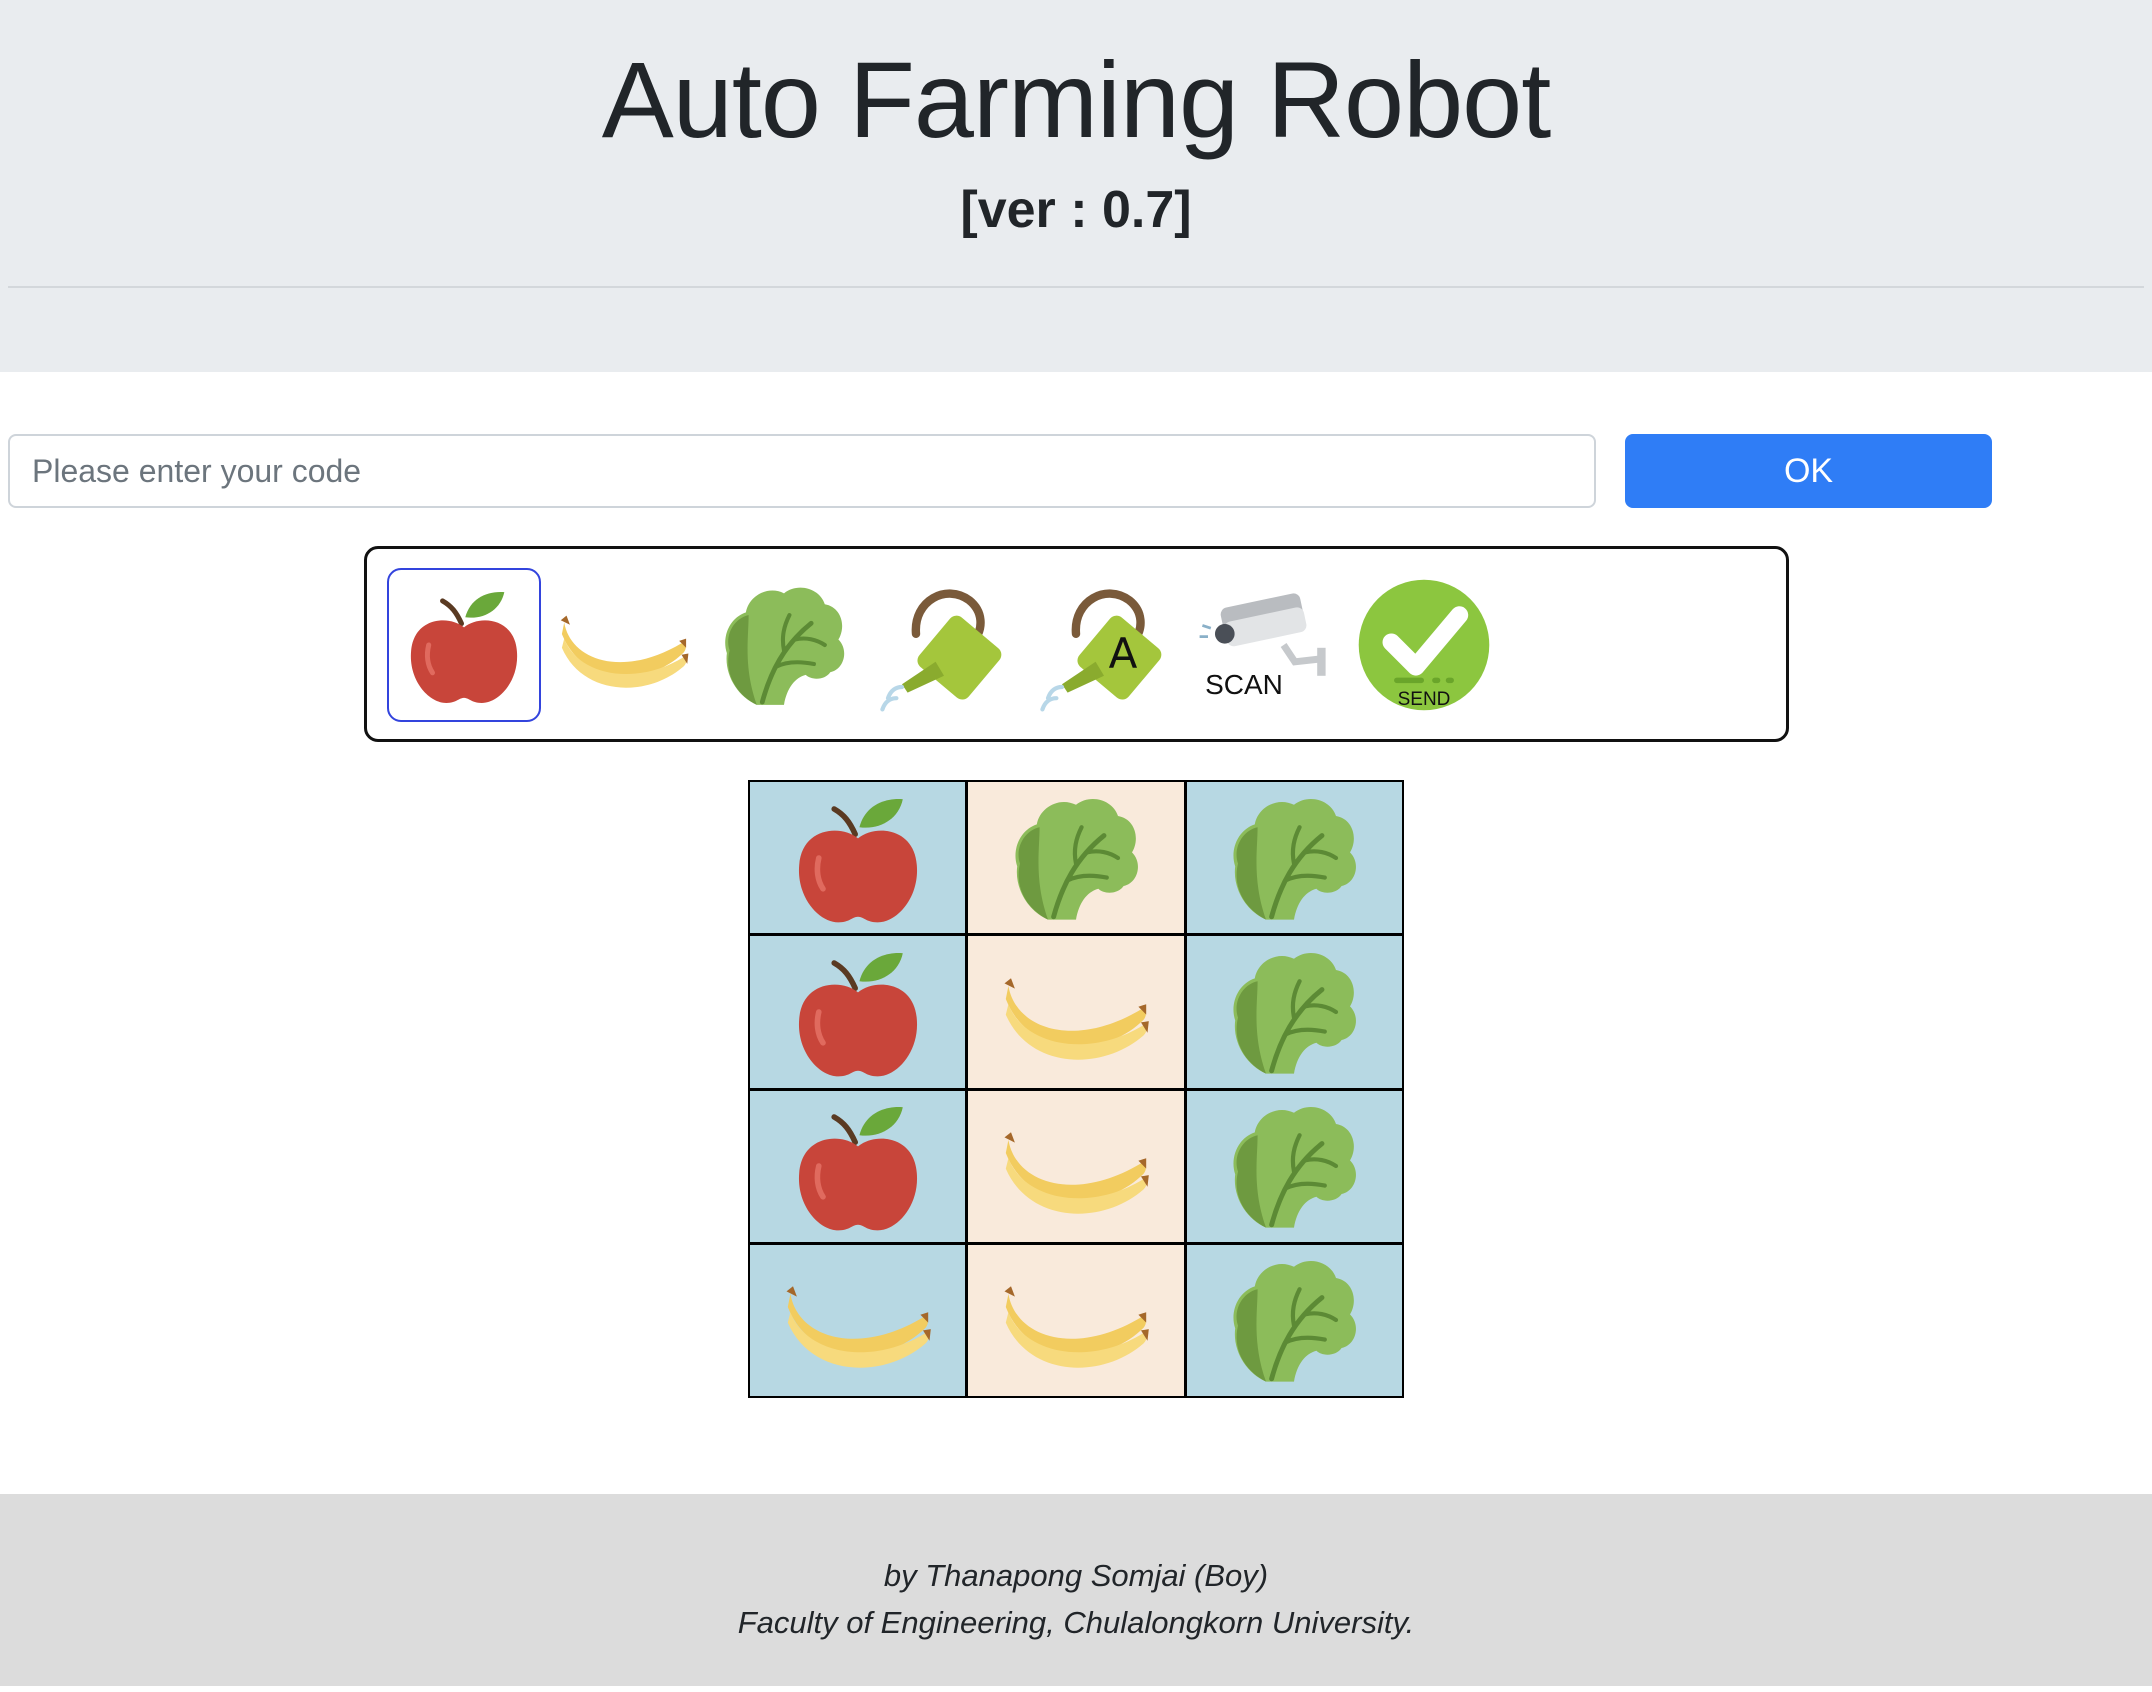  I want to click on ok-button: OK, so click(1808, 471).